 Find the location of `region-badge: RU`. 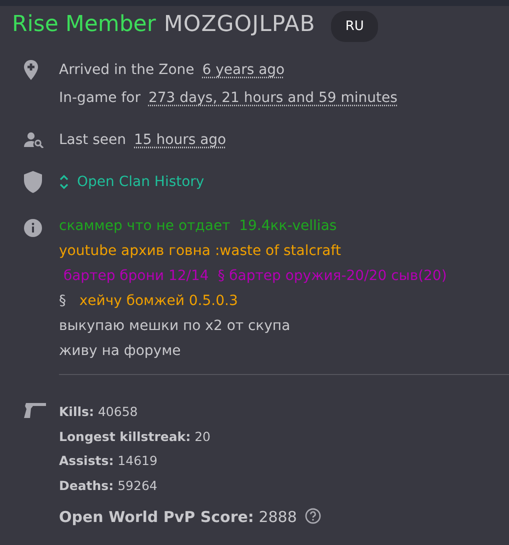

region-badge: RU is located at coordinates (354, 26).